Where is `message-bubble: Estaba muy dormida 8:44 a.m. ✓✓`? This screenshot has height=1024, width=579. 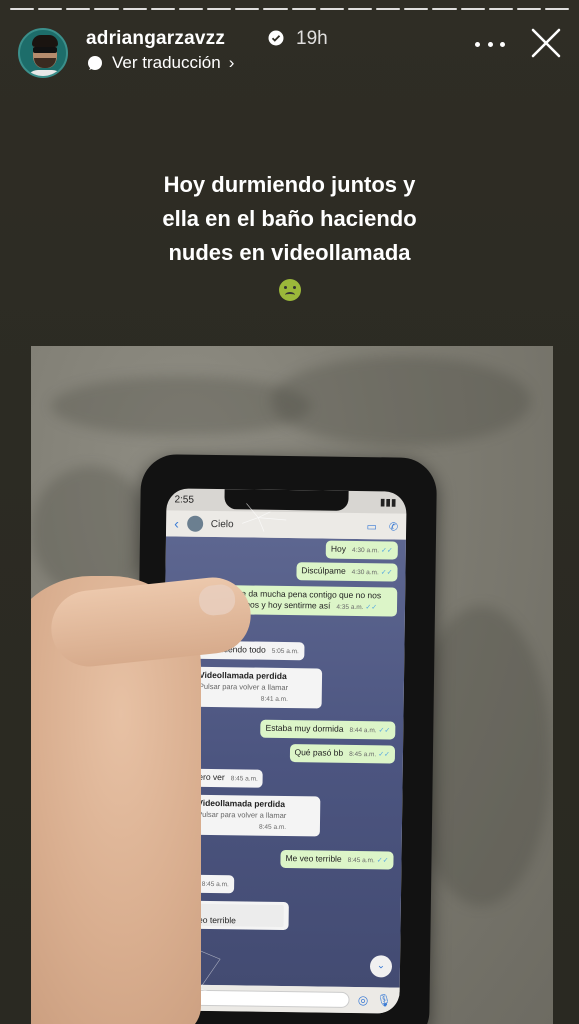
message-bubble: Estaba muy dormida 8:44 a.m. ✓✓ is located at coordinates (328, 729).